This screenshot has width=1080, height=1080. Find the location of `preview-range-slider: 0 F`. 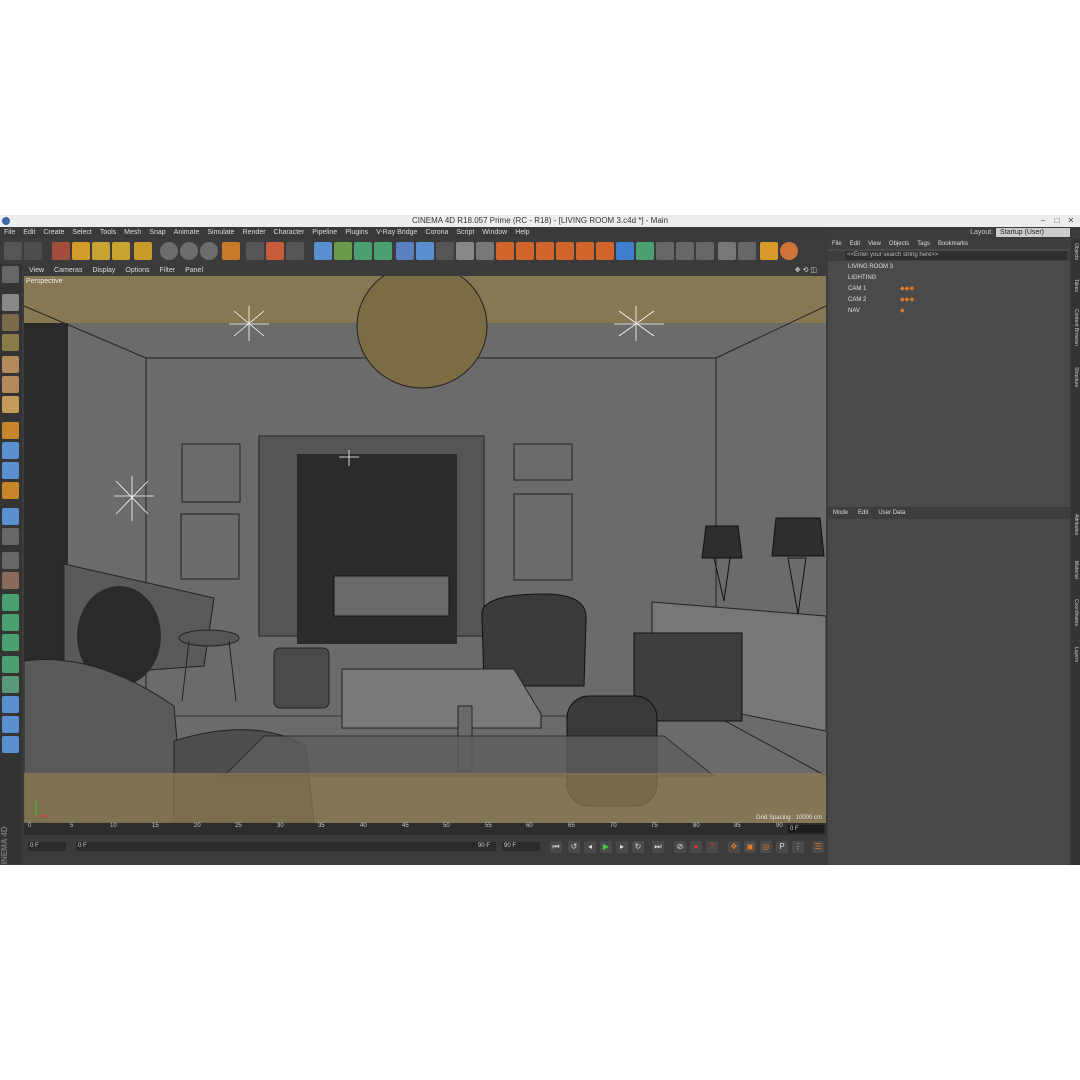

preview-range-slider: 0 F is located at coordinates (286, 846).